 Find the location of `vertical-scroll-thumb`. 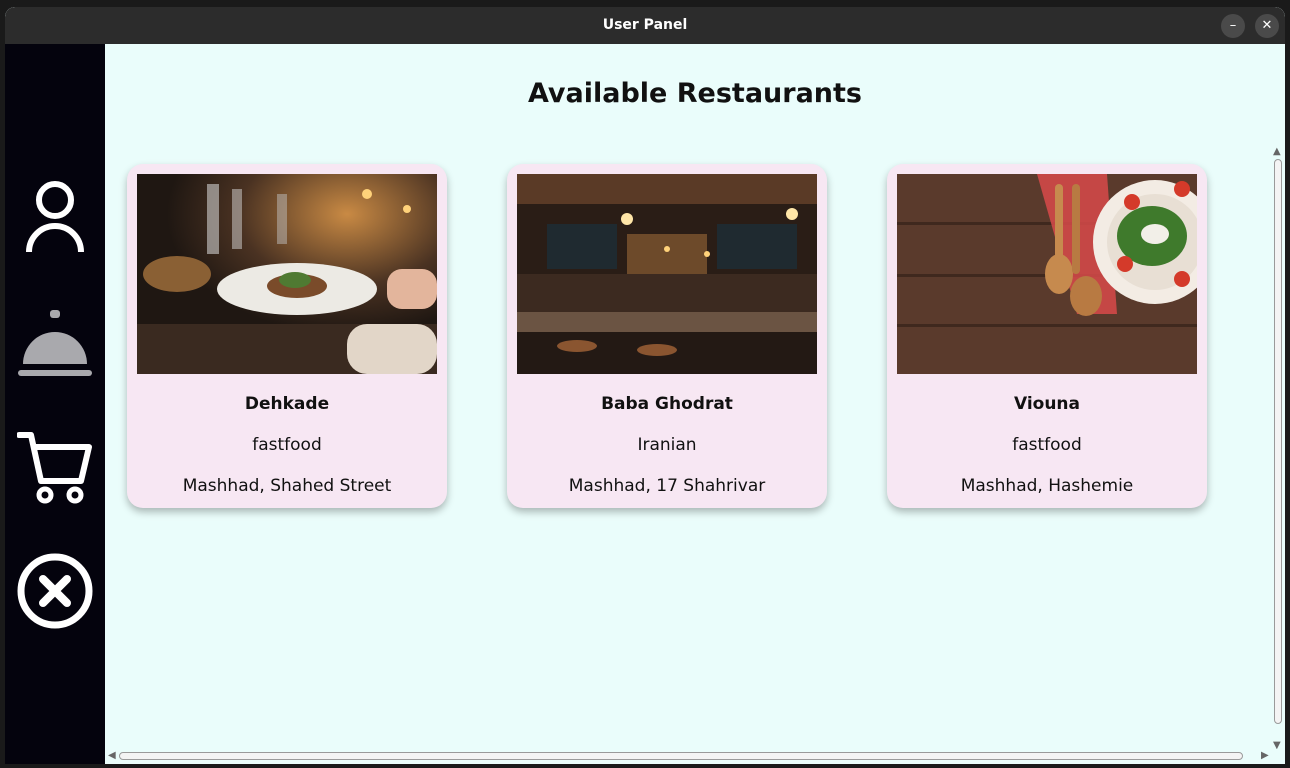

vertical-scroll-thumb is located at coordinates (1278, 441).